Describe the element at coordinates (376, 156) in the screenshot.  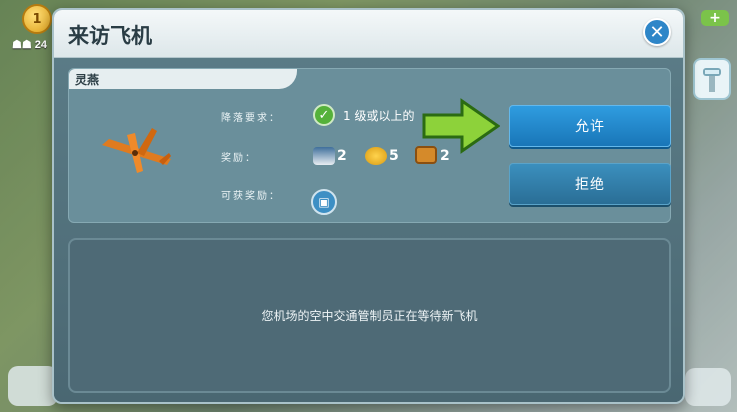
I see `coins-icon` at that location.